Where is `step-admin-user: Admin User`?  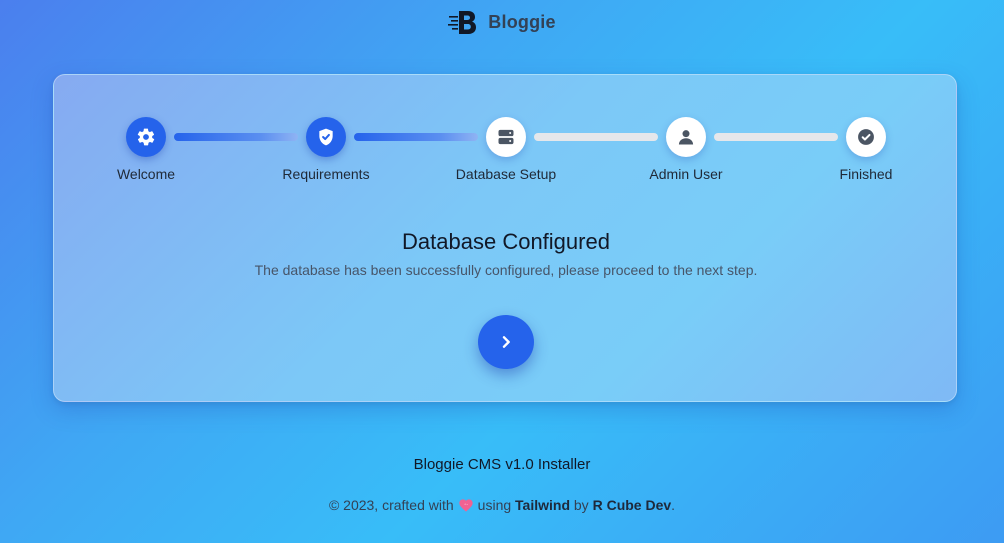 step-admin-user: Admin User is located at coordinates (686, 149).